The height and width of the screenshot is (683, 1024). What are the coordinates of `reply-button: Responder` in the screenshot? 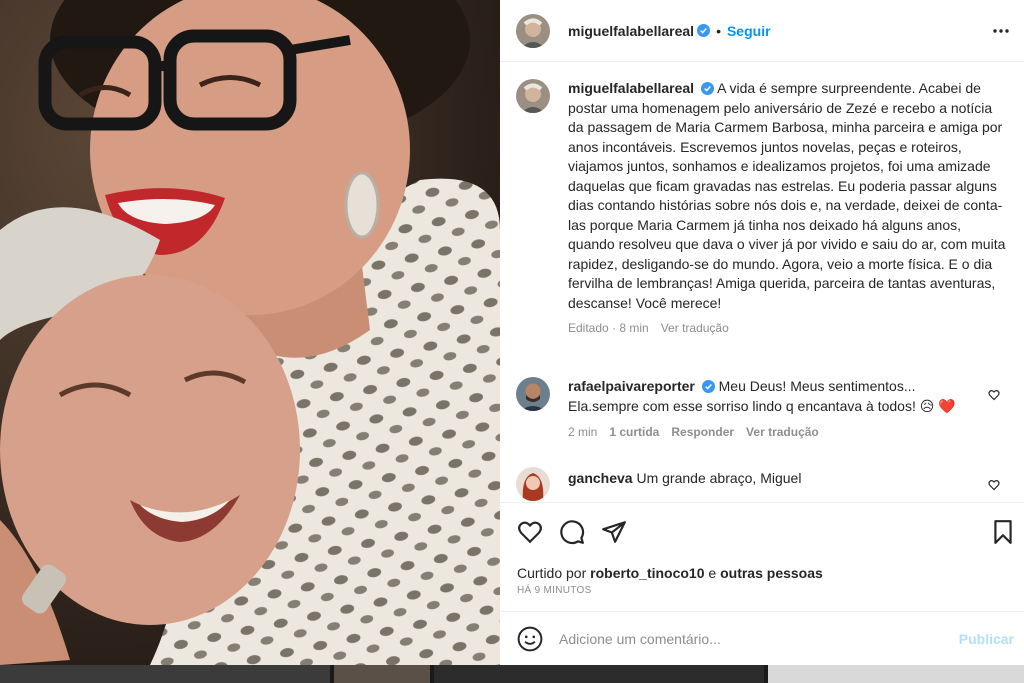 It's located at (702, 432).